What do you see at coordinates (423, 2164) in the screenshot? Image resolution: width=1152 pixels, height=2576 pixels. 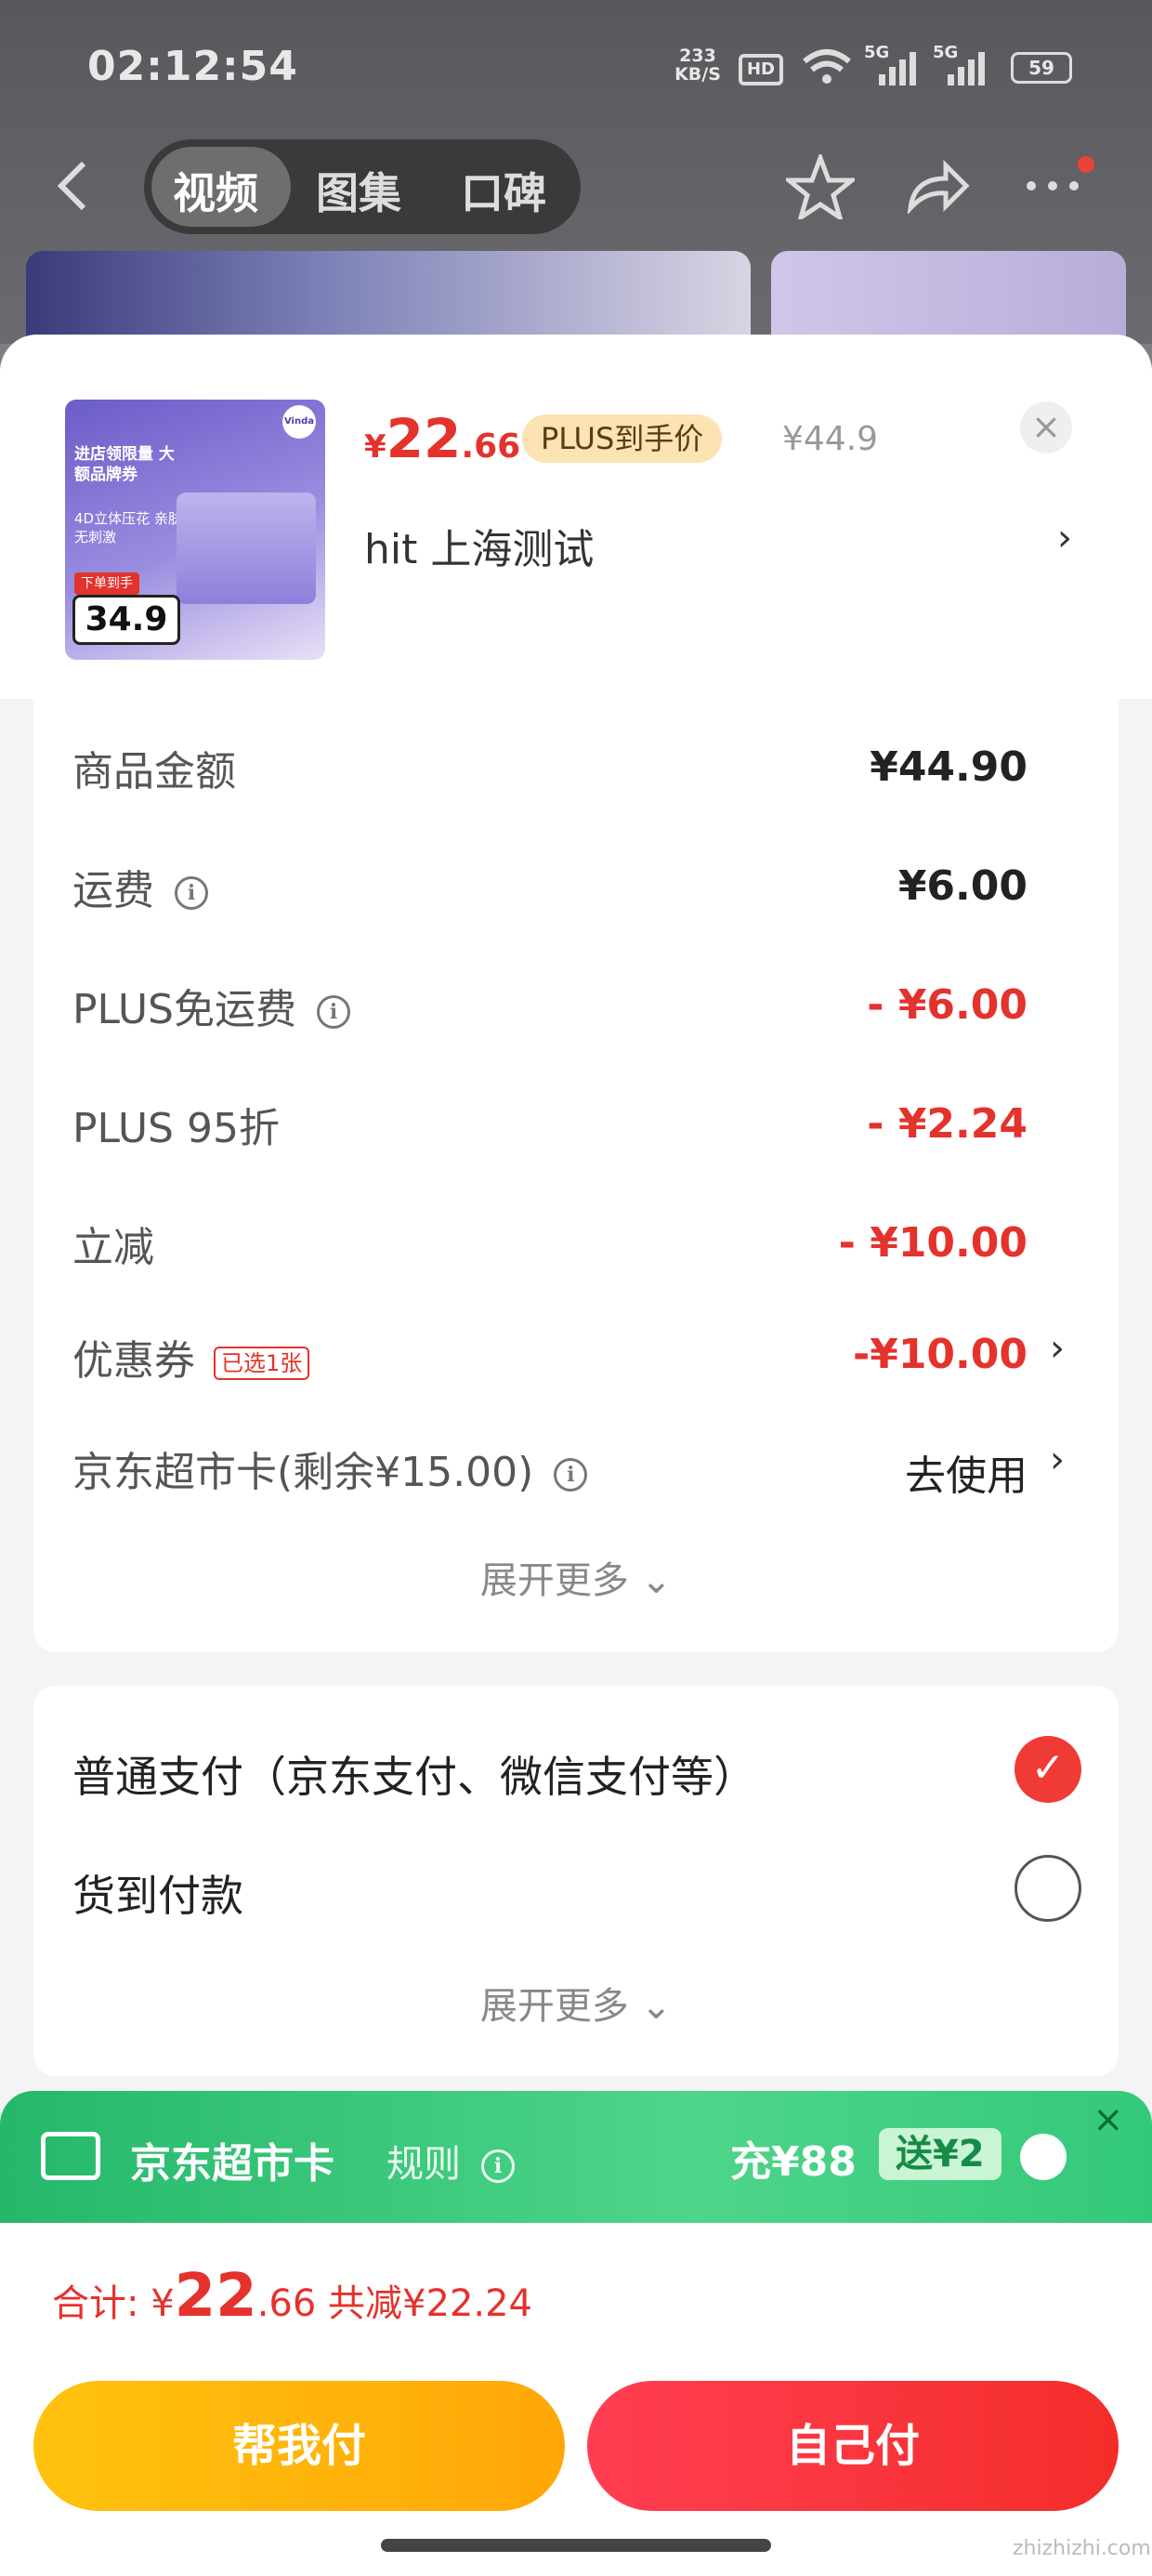 I see `rule-label: 规则` at bounding box center [423, 2164].